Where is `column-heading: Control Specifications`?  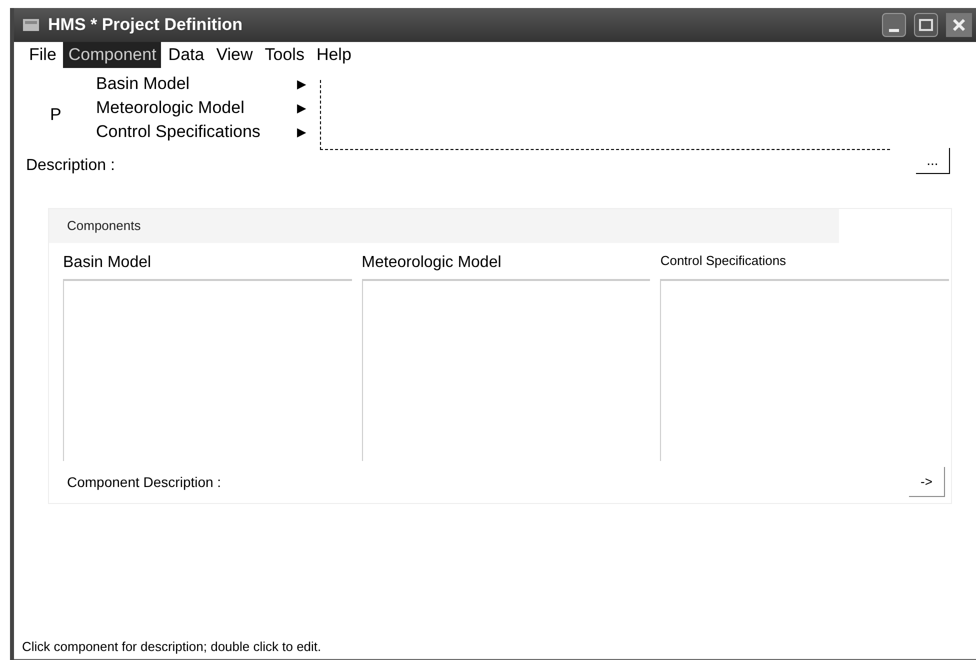
column-heading: Control Specifications is located at coordinates (724, 261).